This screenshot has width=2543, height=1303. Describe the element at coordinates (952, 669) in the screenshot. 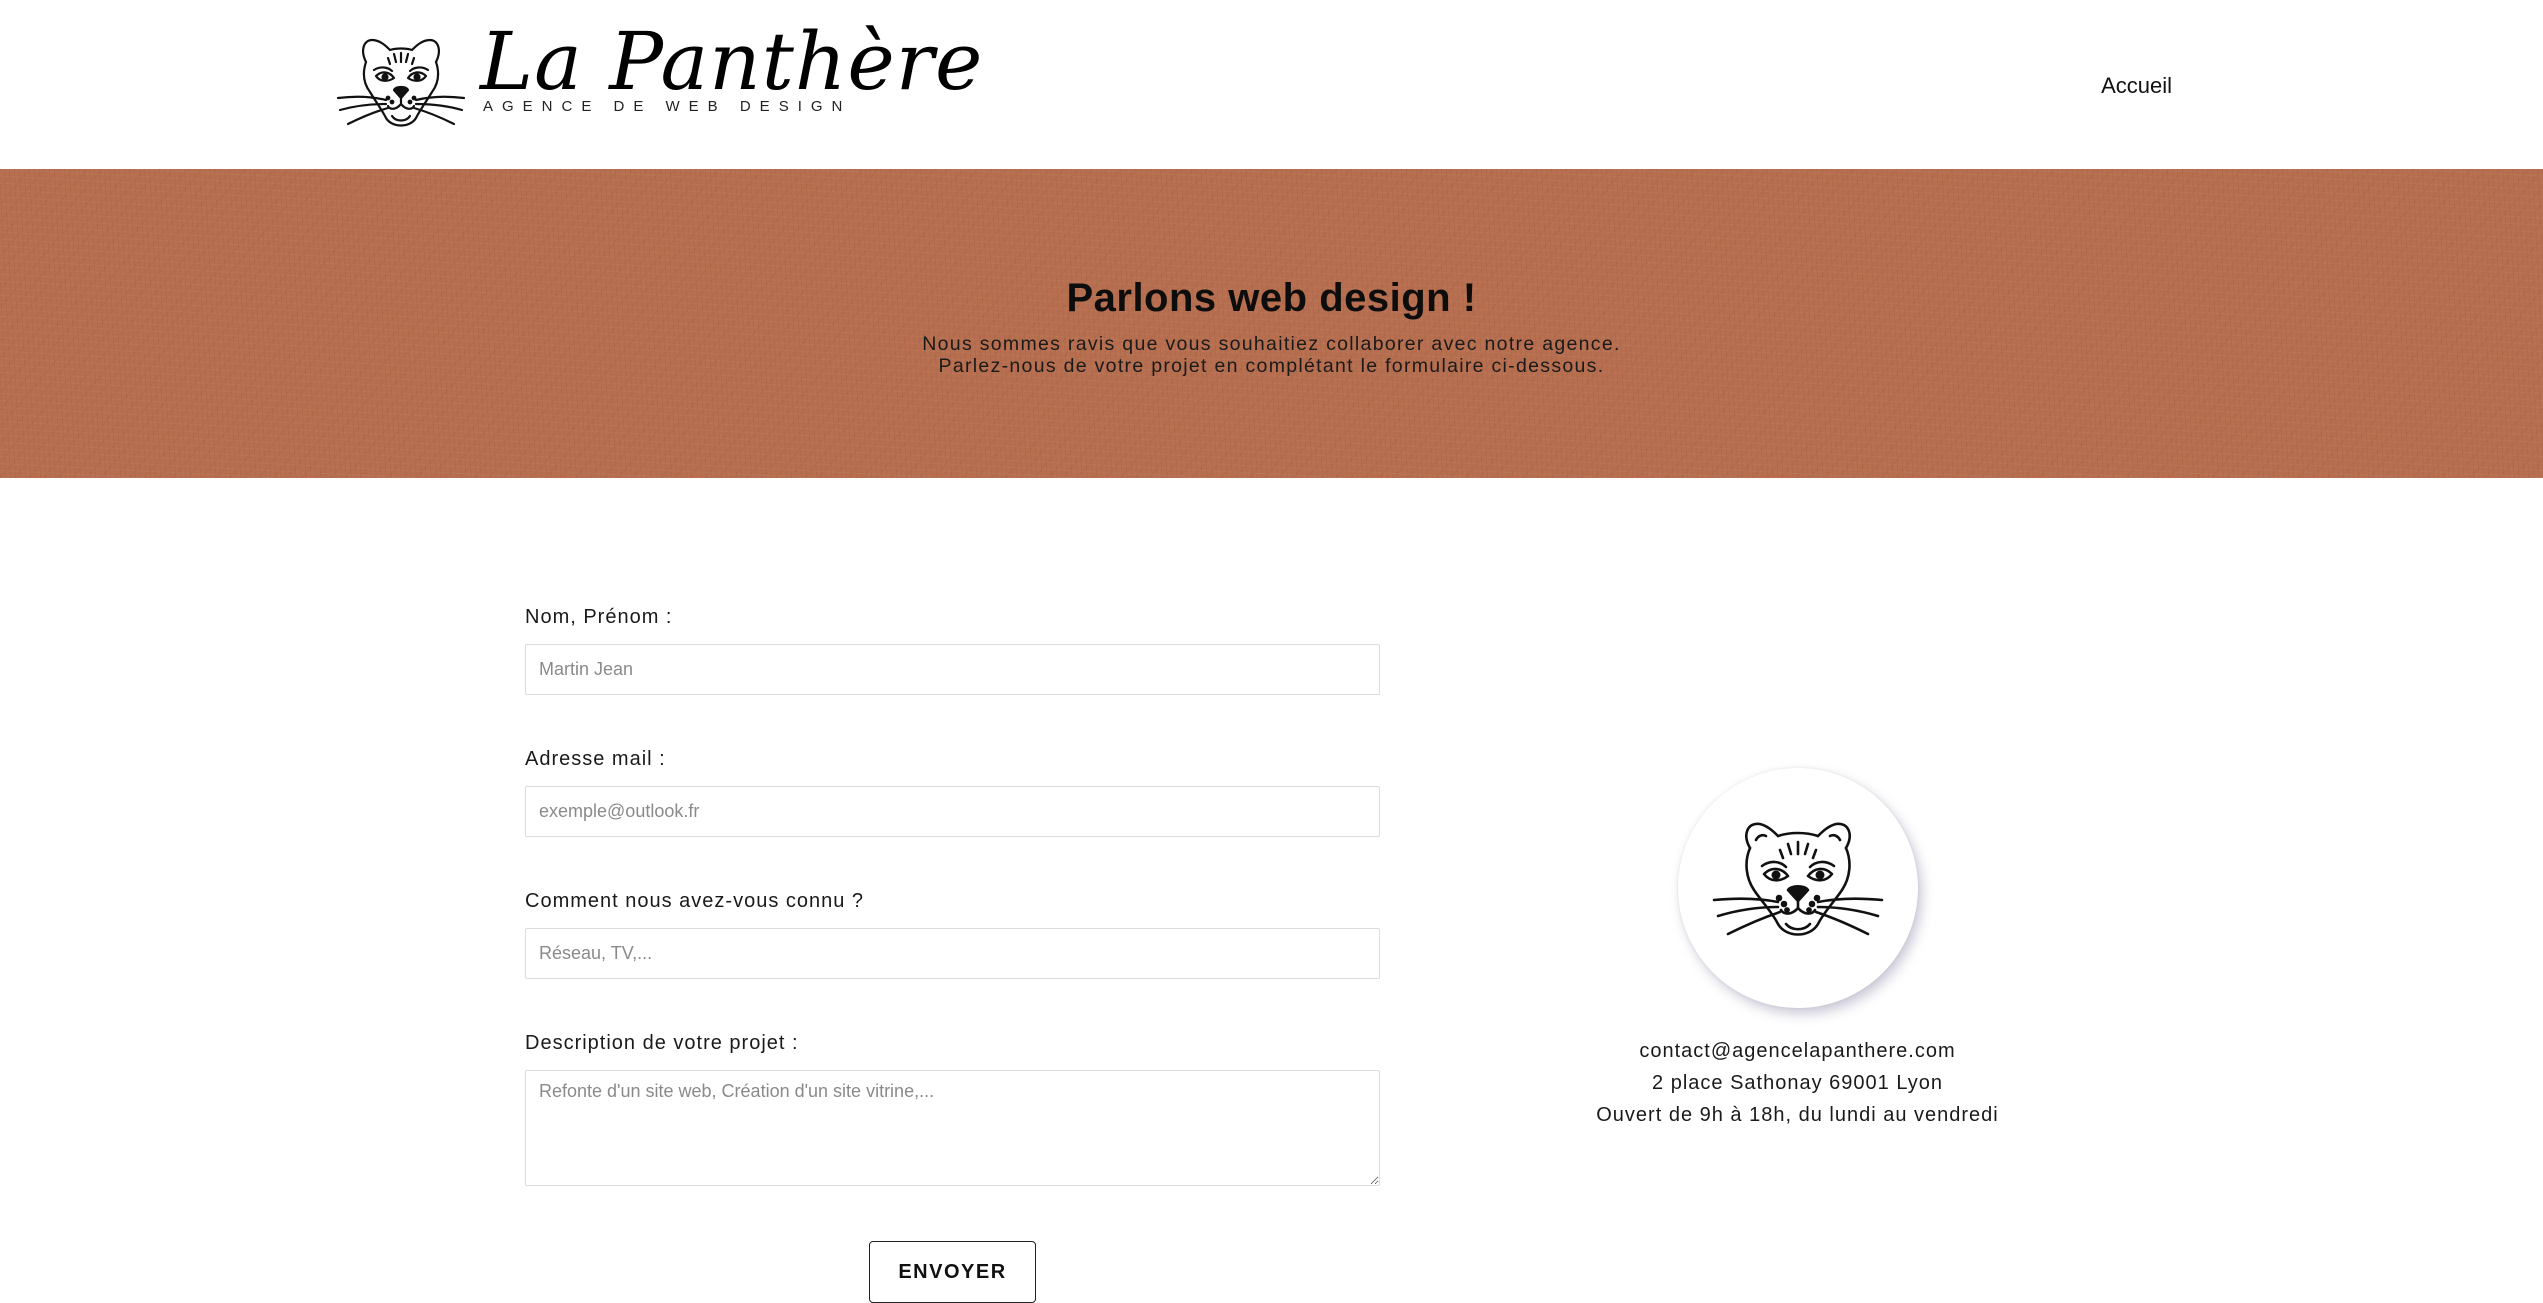

I see `name-input` at that location.